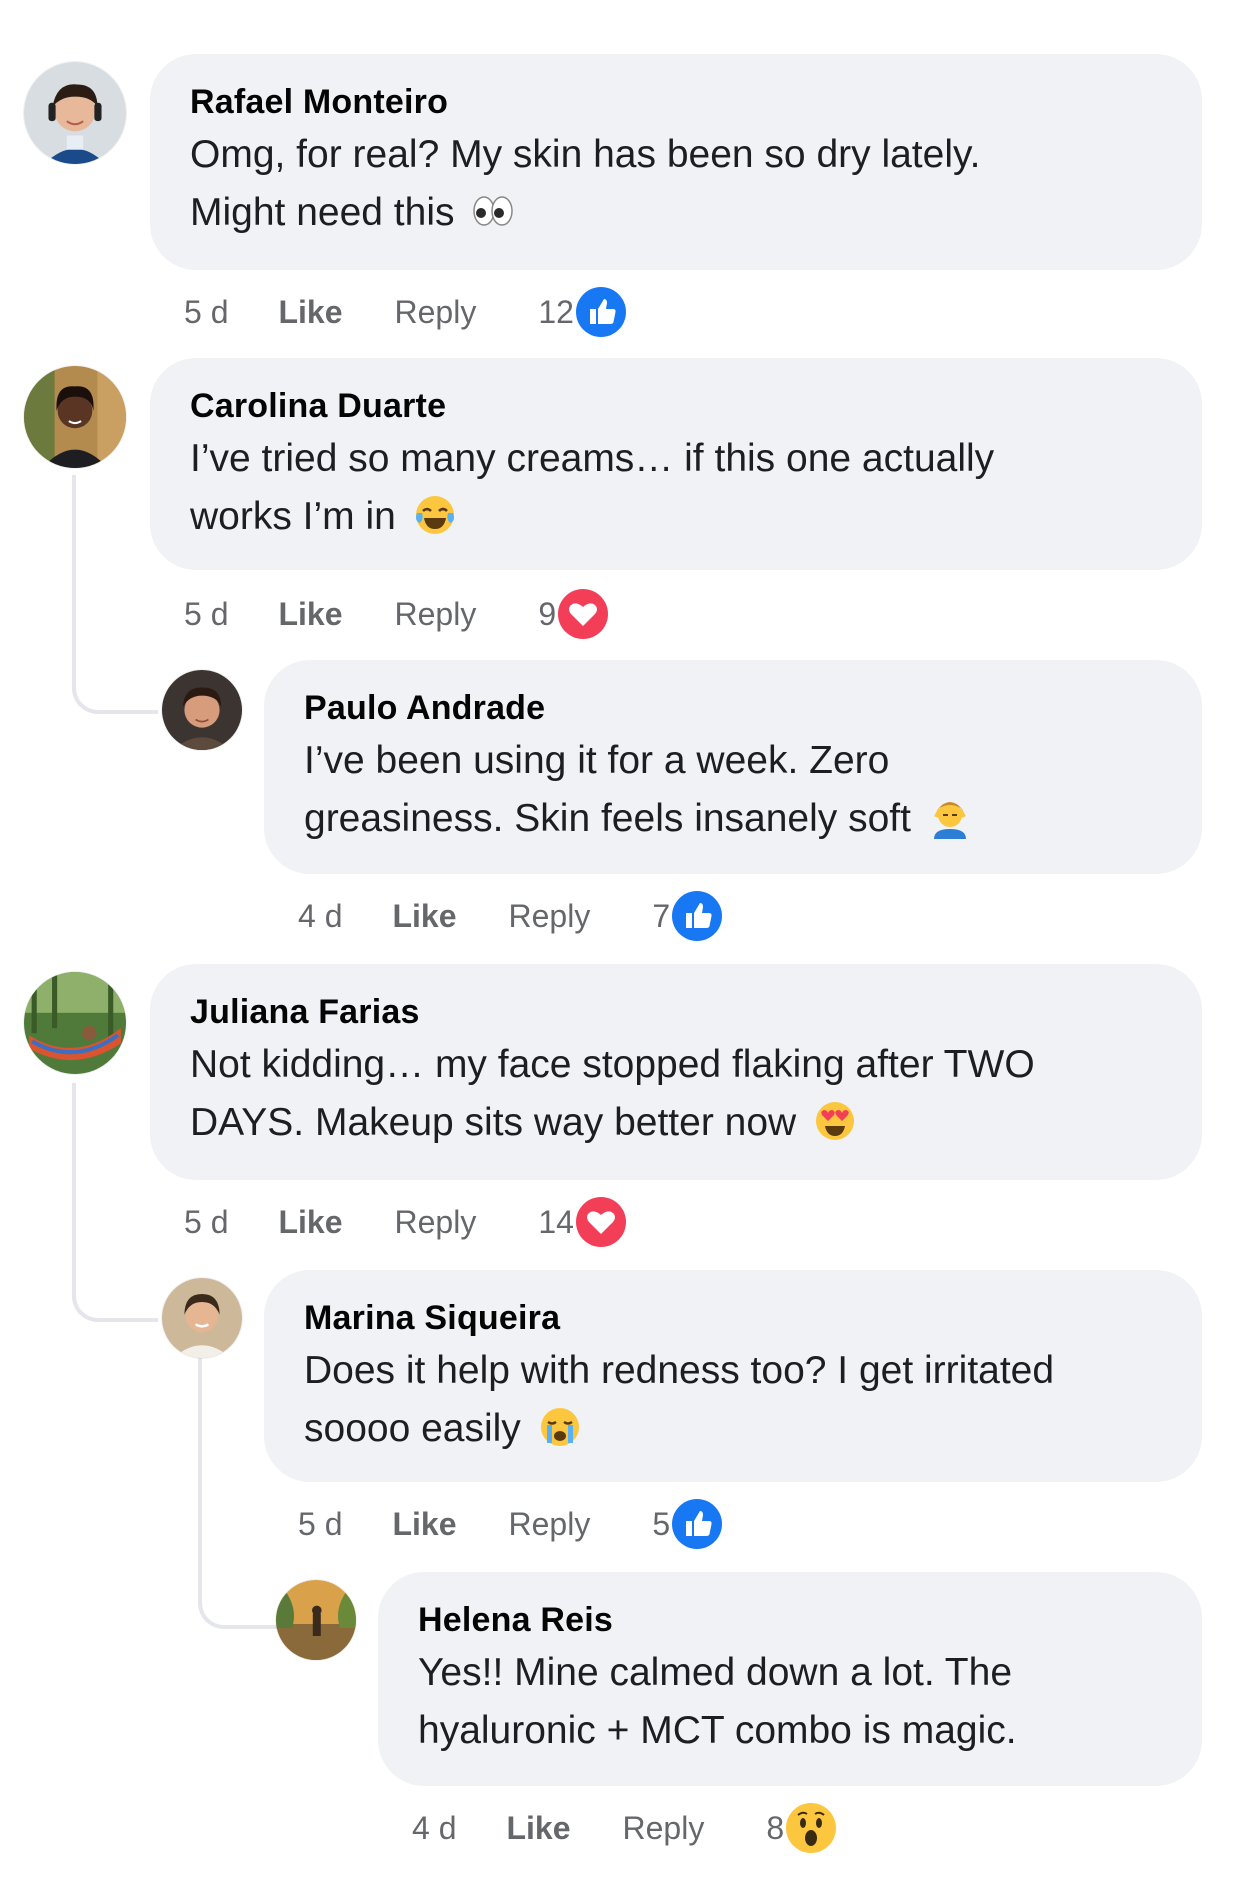 The height and width of the screenshot is (1890, 1240). I want to click on comment-actions: 5 d Like Reply 14, so click(405, 1222).